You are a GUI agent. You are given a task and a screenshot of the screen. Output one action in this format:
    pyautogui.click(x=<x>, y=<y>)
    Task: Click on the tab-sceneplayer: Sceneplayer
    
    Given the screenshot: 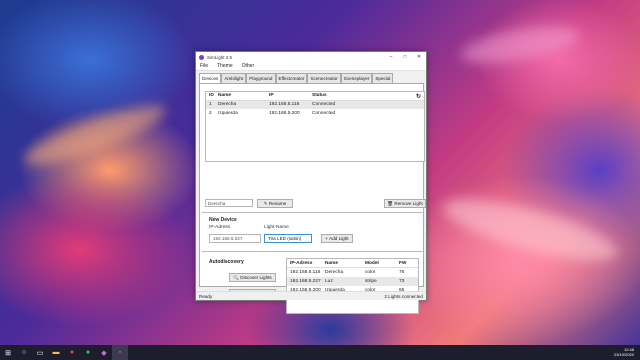 What is the action you would take?
    pyautogui.click(x=356, y=78)
    